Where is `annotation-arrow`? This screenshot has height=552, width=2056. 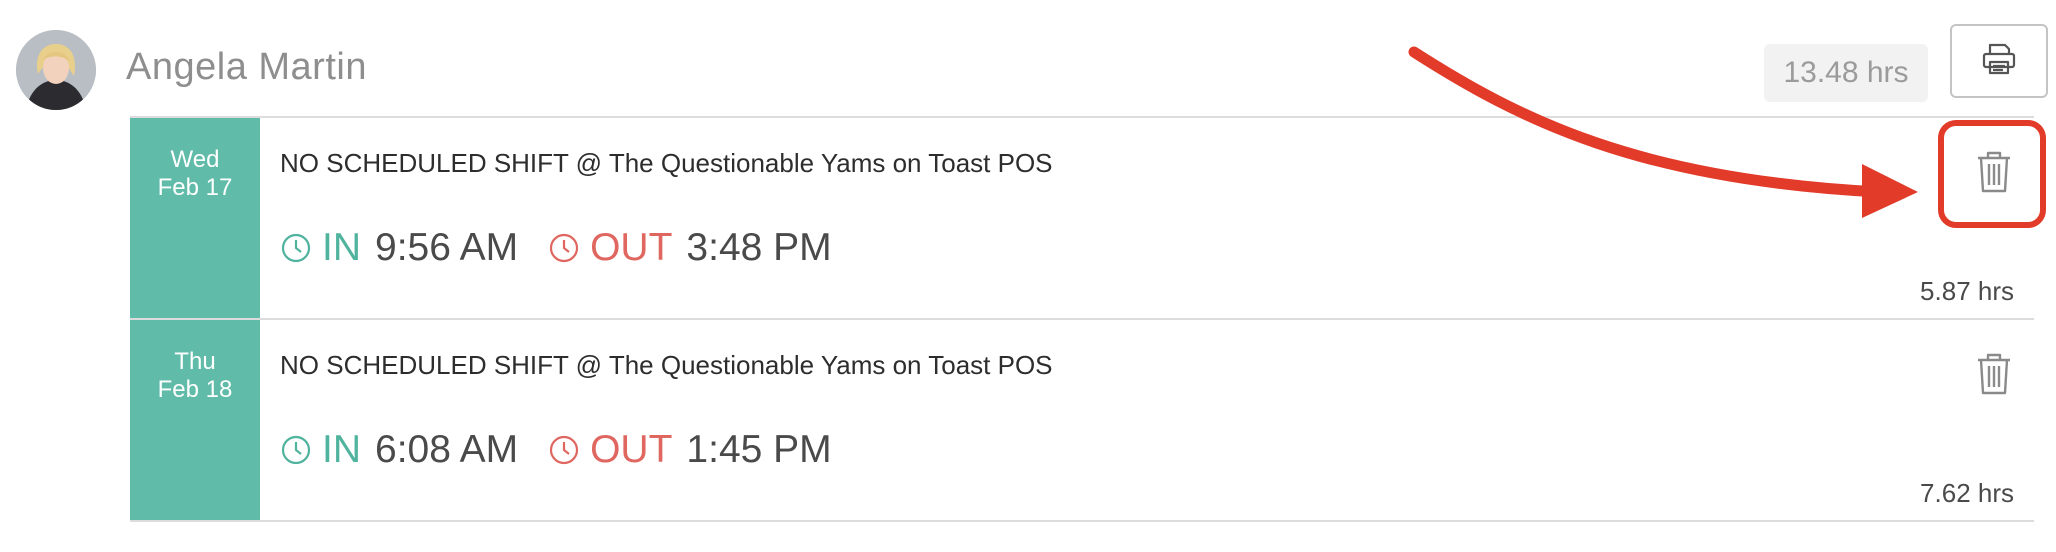 annotation-arrow is located at coordinates (1663, 132).